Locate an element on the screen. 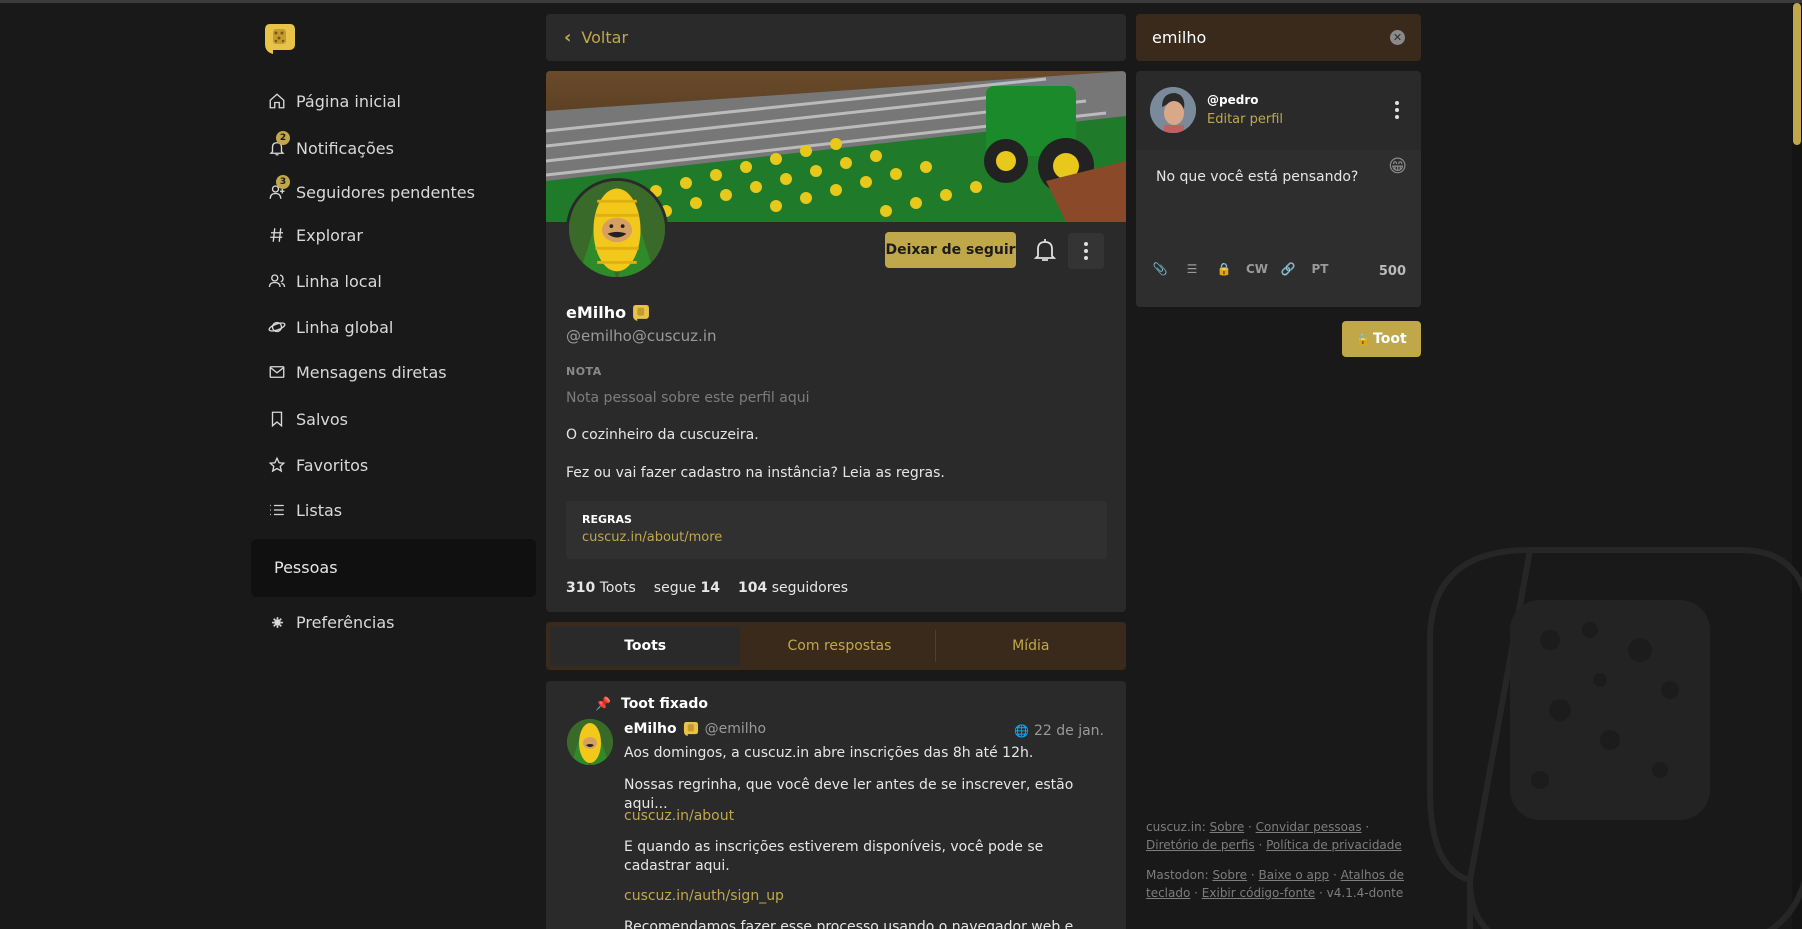  nav-notifications-label: Notificações is located at coordinates (345, 148).